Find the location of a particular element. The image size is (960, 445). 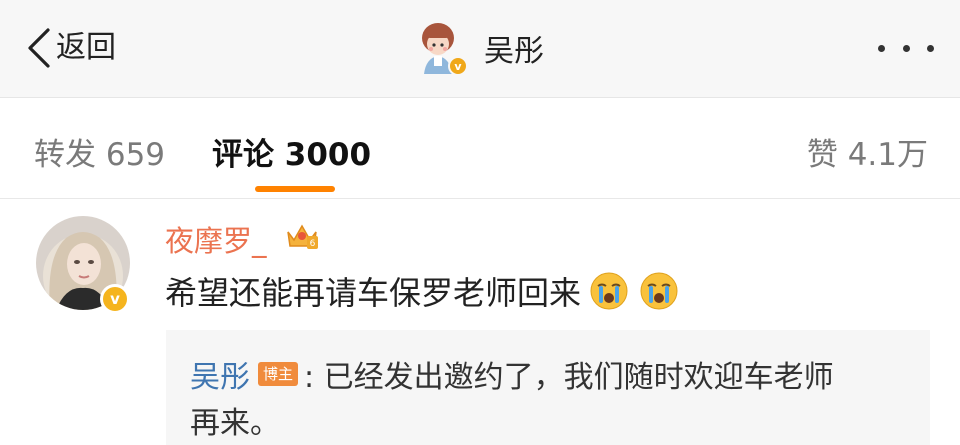

reply-line: 吴彤 博主 : 已经发出邀约了，我们随时欢迎车老师 is located at coordinates (512, 374).